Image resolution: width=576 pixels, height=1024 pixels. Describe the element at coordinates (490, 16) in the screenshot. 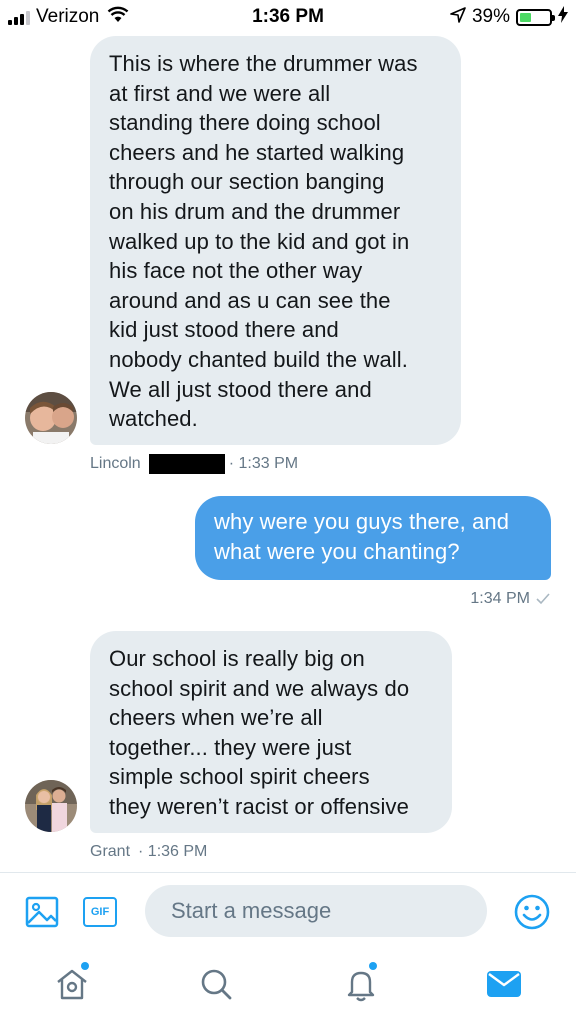

I see `battery-percent: 39%` at that location.